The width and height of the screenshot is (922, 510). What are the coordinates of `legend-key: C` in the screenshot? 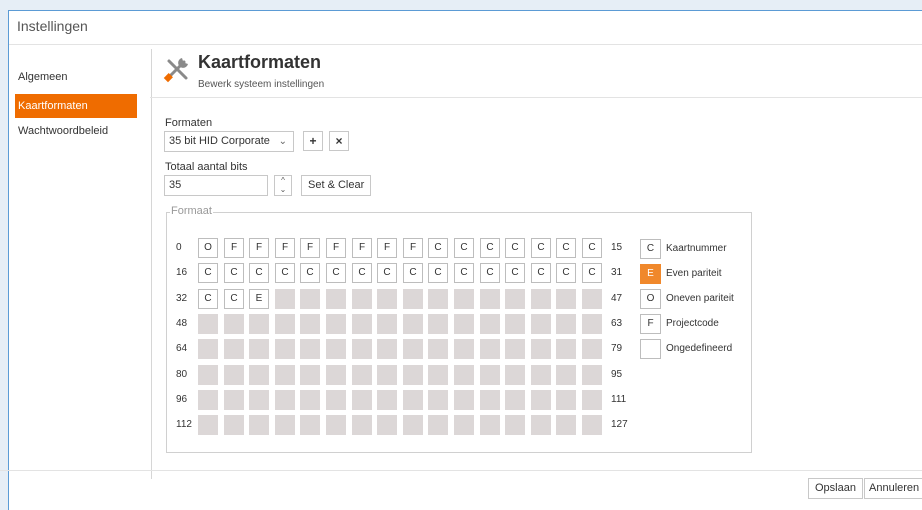 It's located at (650, 249).